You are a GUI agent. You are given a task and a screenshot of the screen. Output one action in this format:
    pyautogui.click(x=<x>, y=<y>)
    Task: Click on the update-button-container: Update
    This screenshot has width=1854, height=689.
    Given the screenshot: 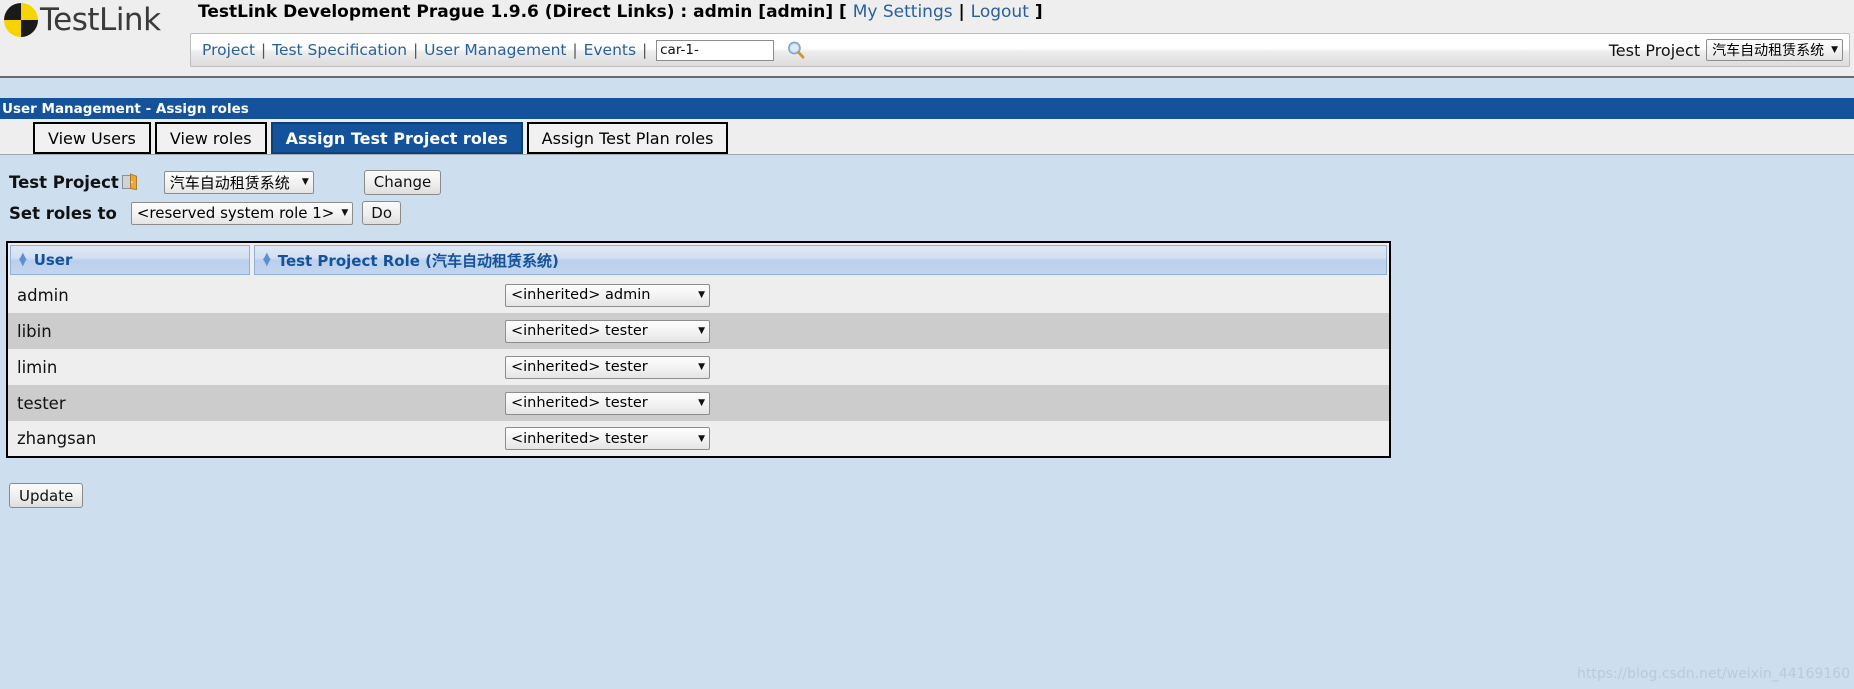 What is the action you would take?
    pyautogui.click(x=931, y=495)
    